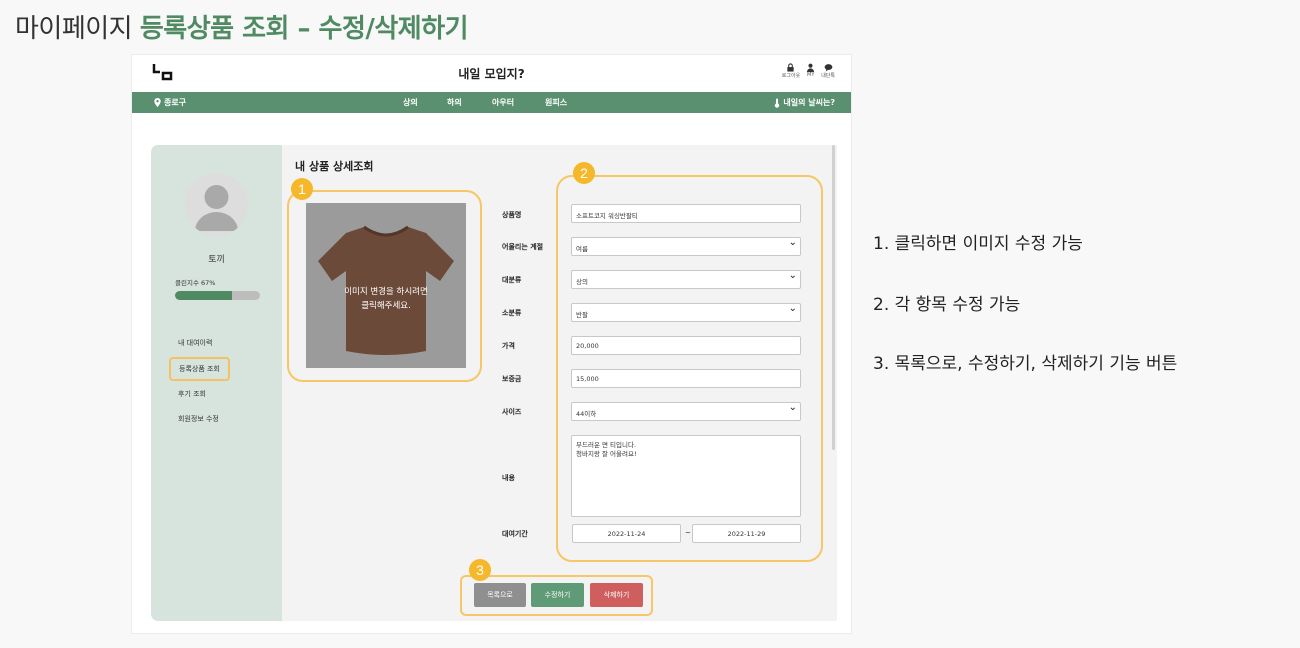 The image size is (1300, 648). I want to click on back-to-list-button: 목록으로, so click(500, 595).